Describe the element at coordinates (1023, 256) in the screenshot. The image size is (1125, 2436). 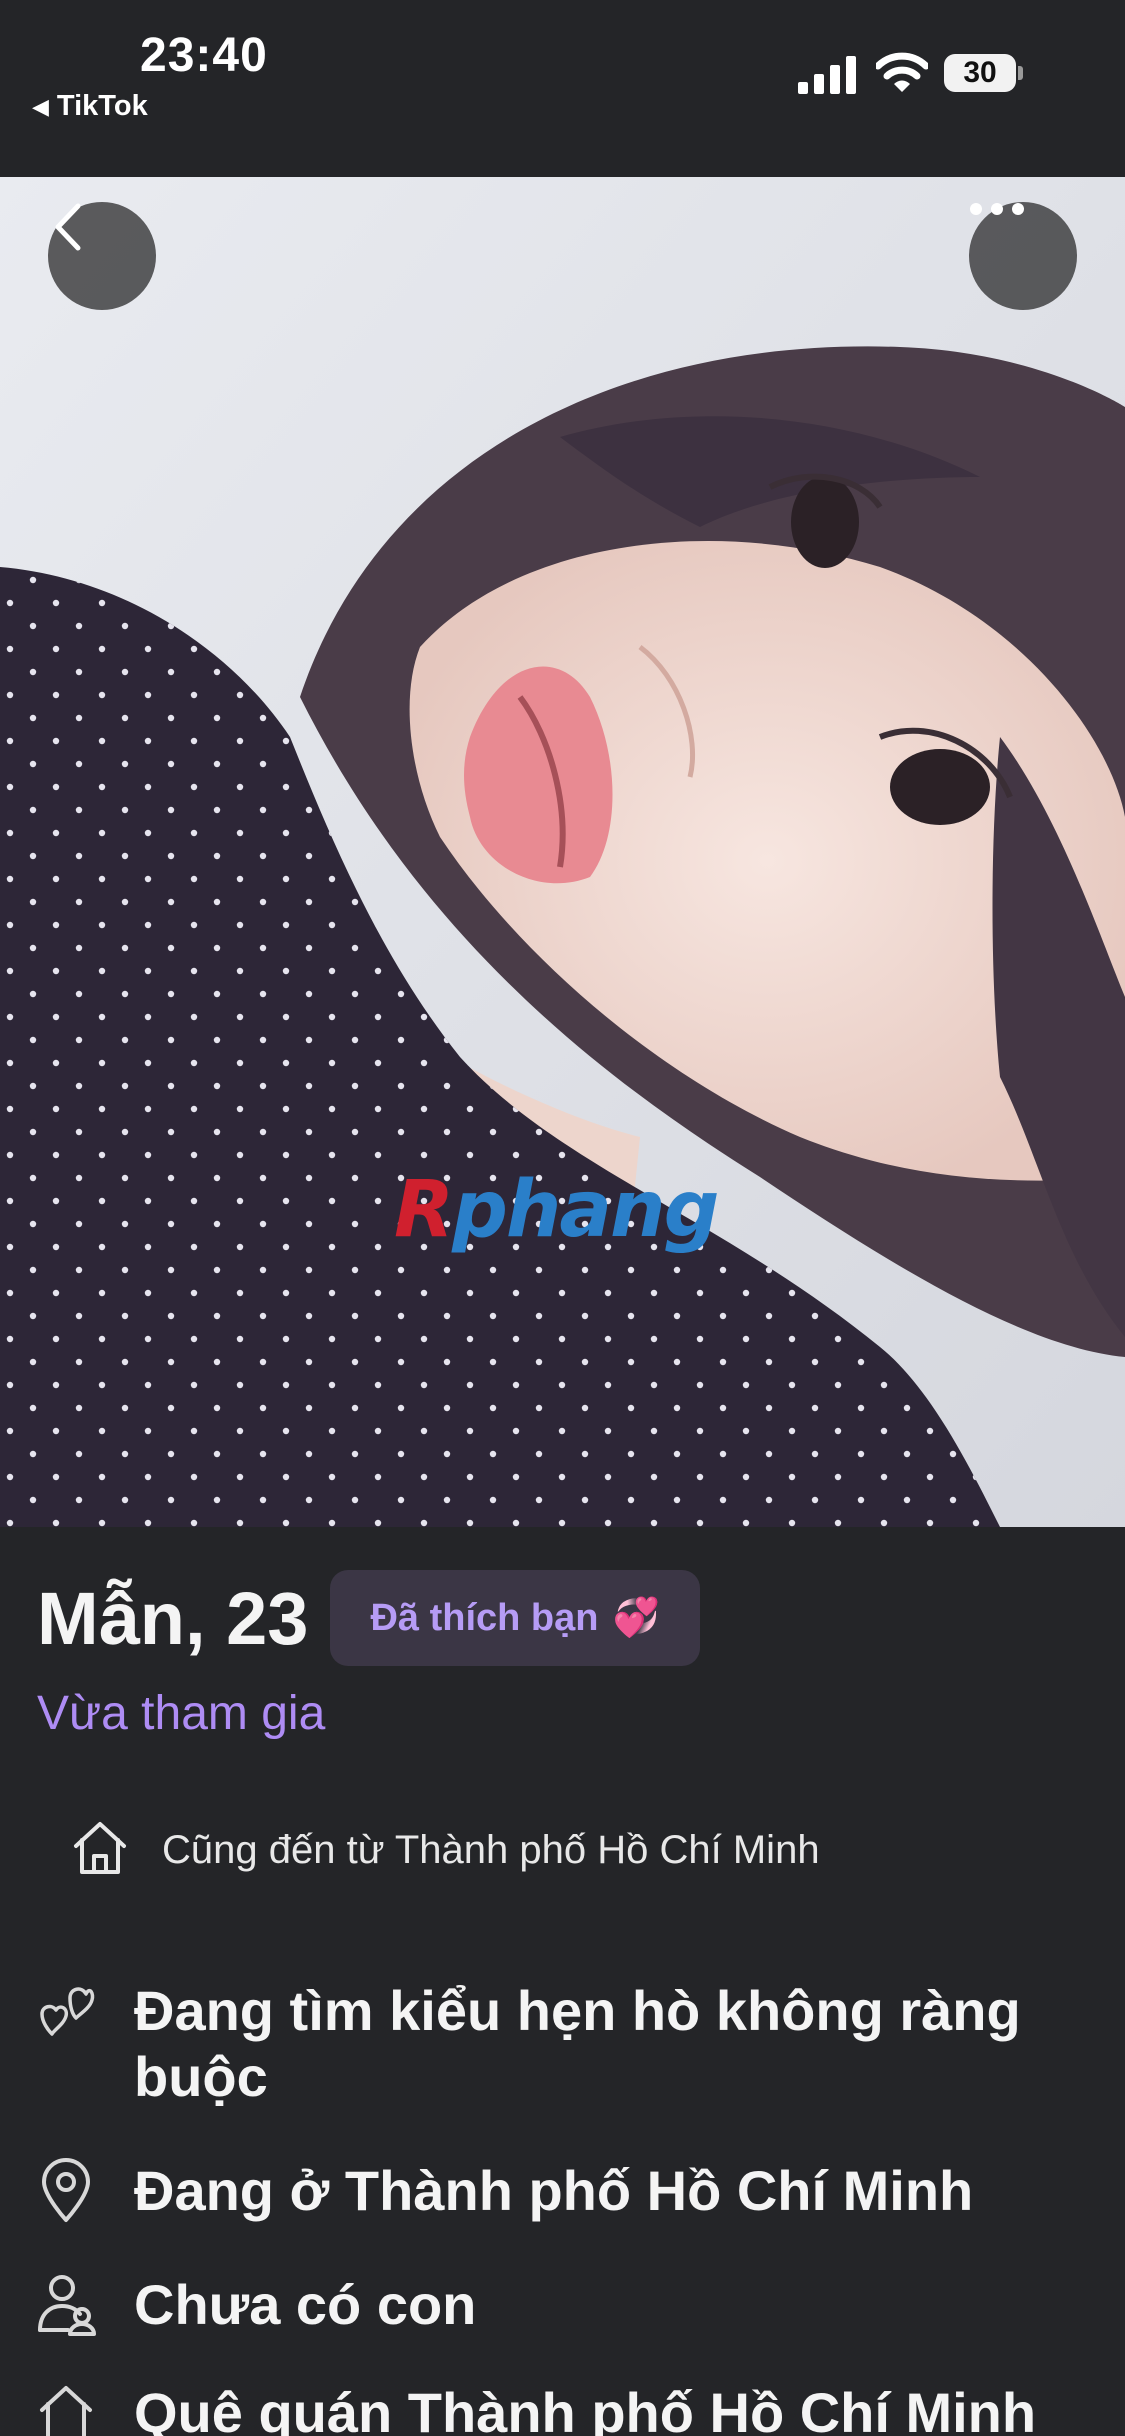
I see `more-options-button` at that location.